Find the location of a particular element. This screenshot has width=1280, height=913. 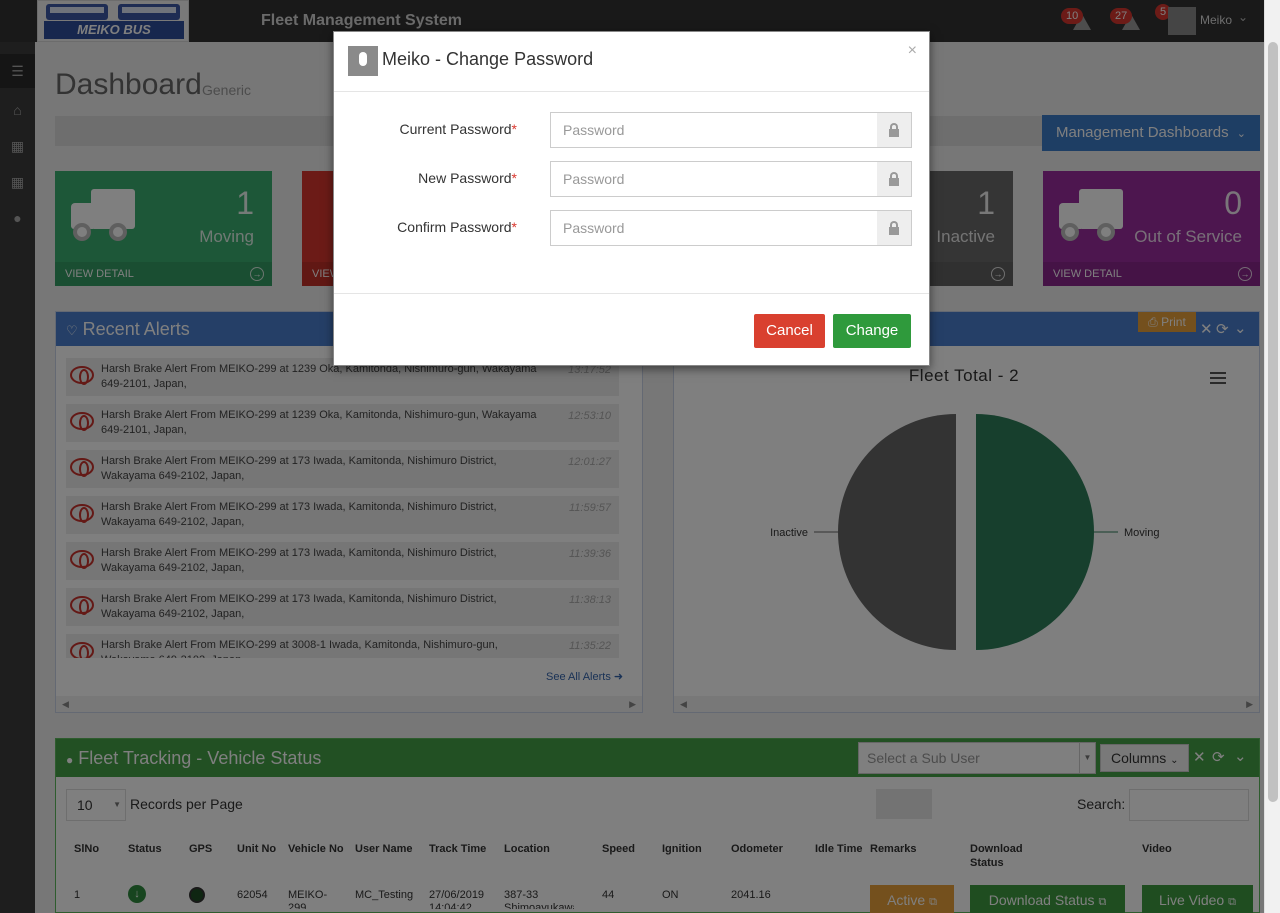

scrollbar-thumb is located at coordinates (1273, 422).